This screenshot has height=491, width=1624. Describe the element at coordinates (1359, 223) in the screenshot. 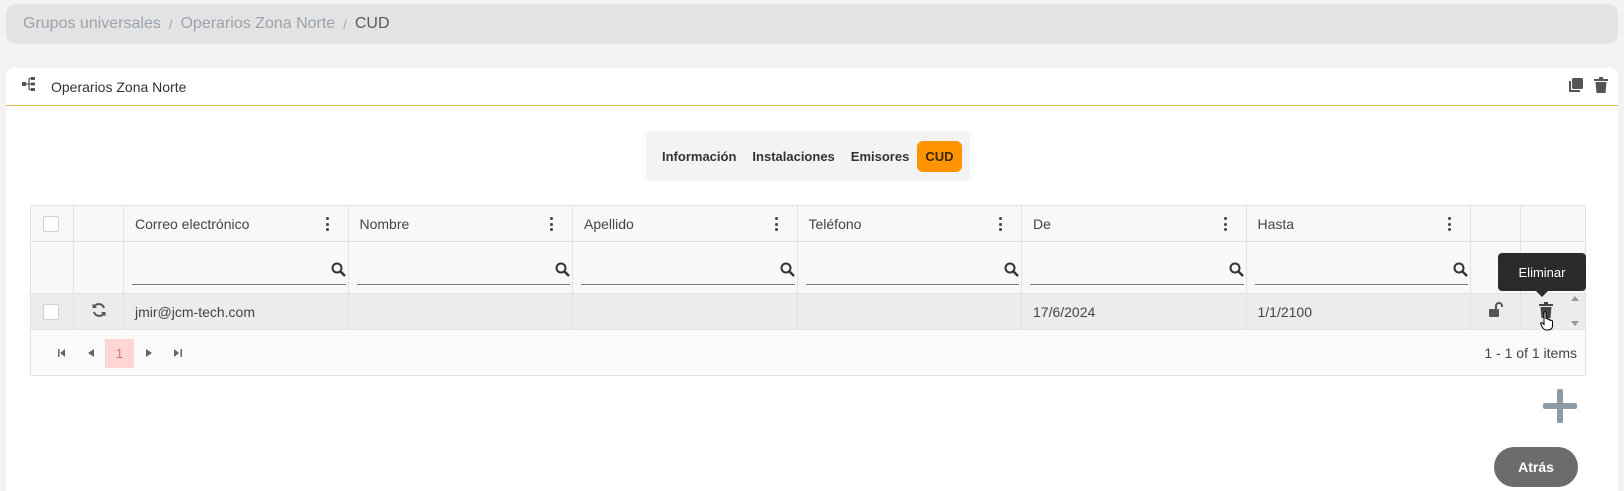

I see `column-header-hasta: Hasta` at that location.